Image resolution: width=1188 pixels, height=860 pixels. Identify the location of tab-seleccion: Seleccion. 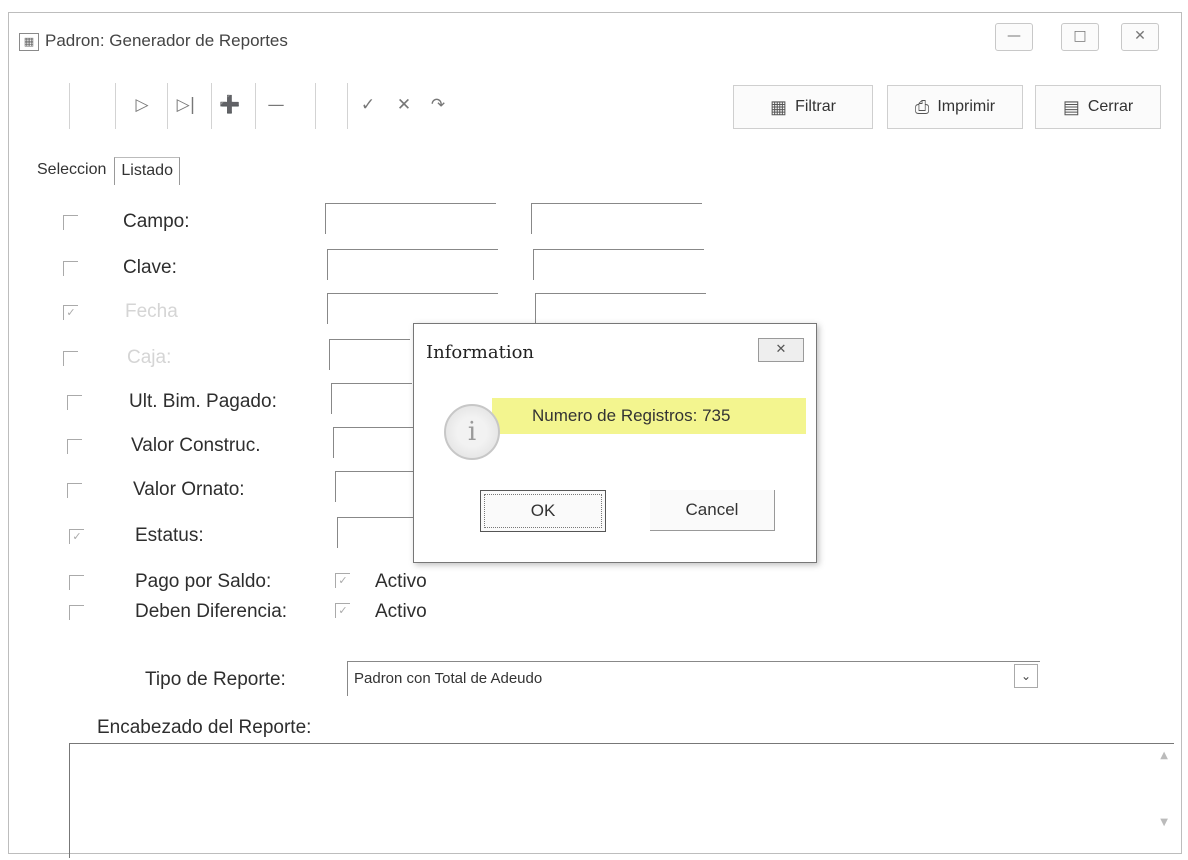
(71, 171).